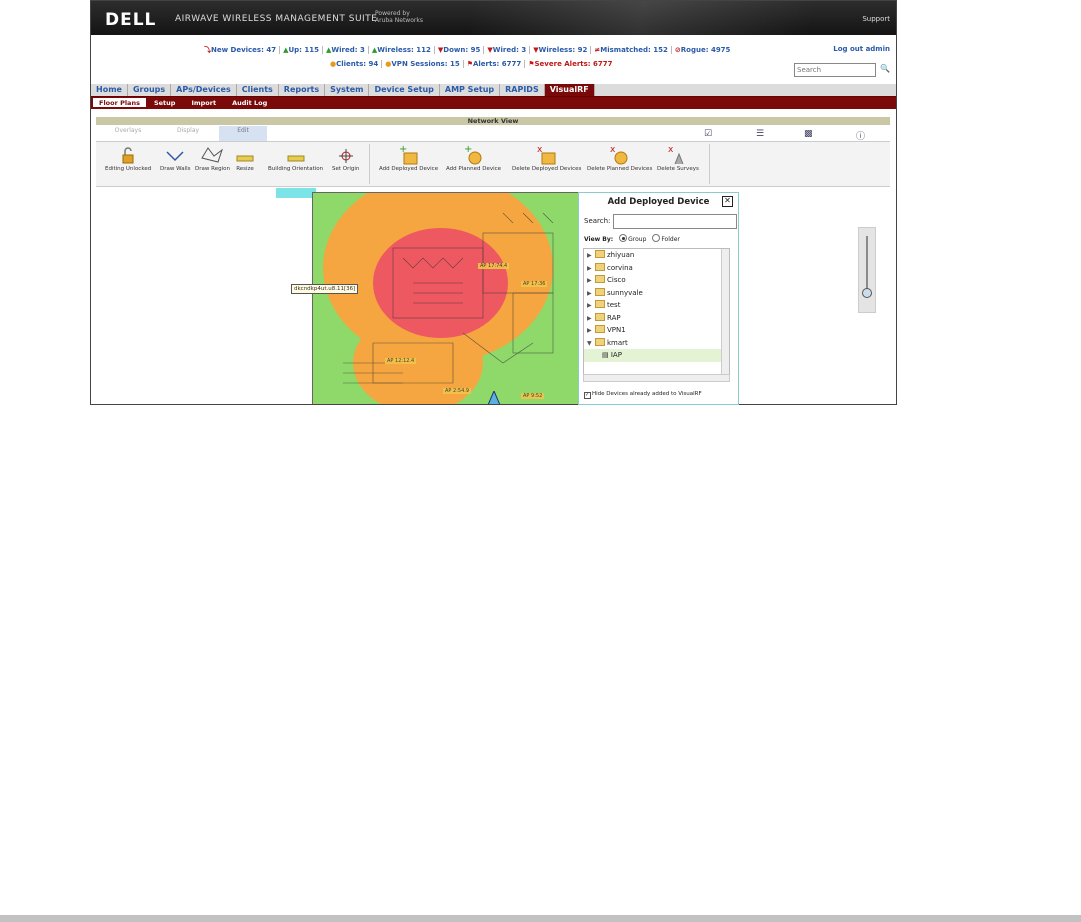 Image resolution: width=1081 pixels, height=922 pixels. Describe the element at coordinates (835, 70) in the screenshot. I see `global-search-input` at that location.